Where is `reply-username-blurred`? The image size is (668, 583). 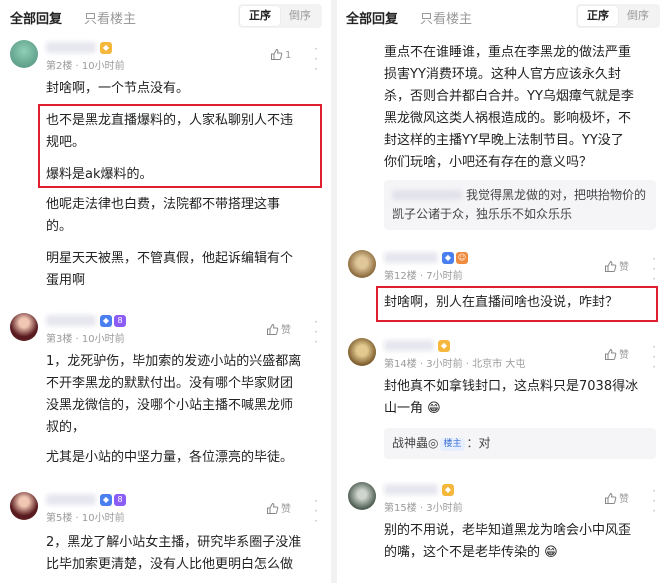
reply-username-blurred is located at coordinates (427, 195).